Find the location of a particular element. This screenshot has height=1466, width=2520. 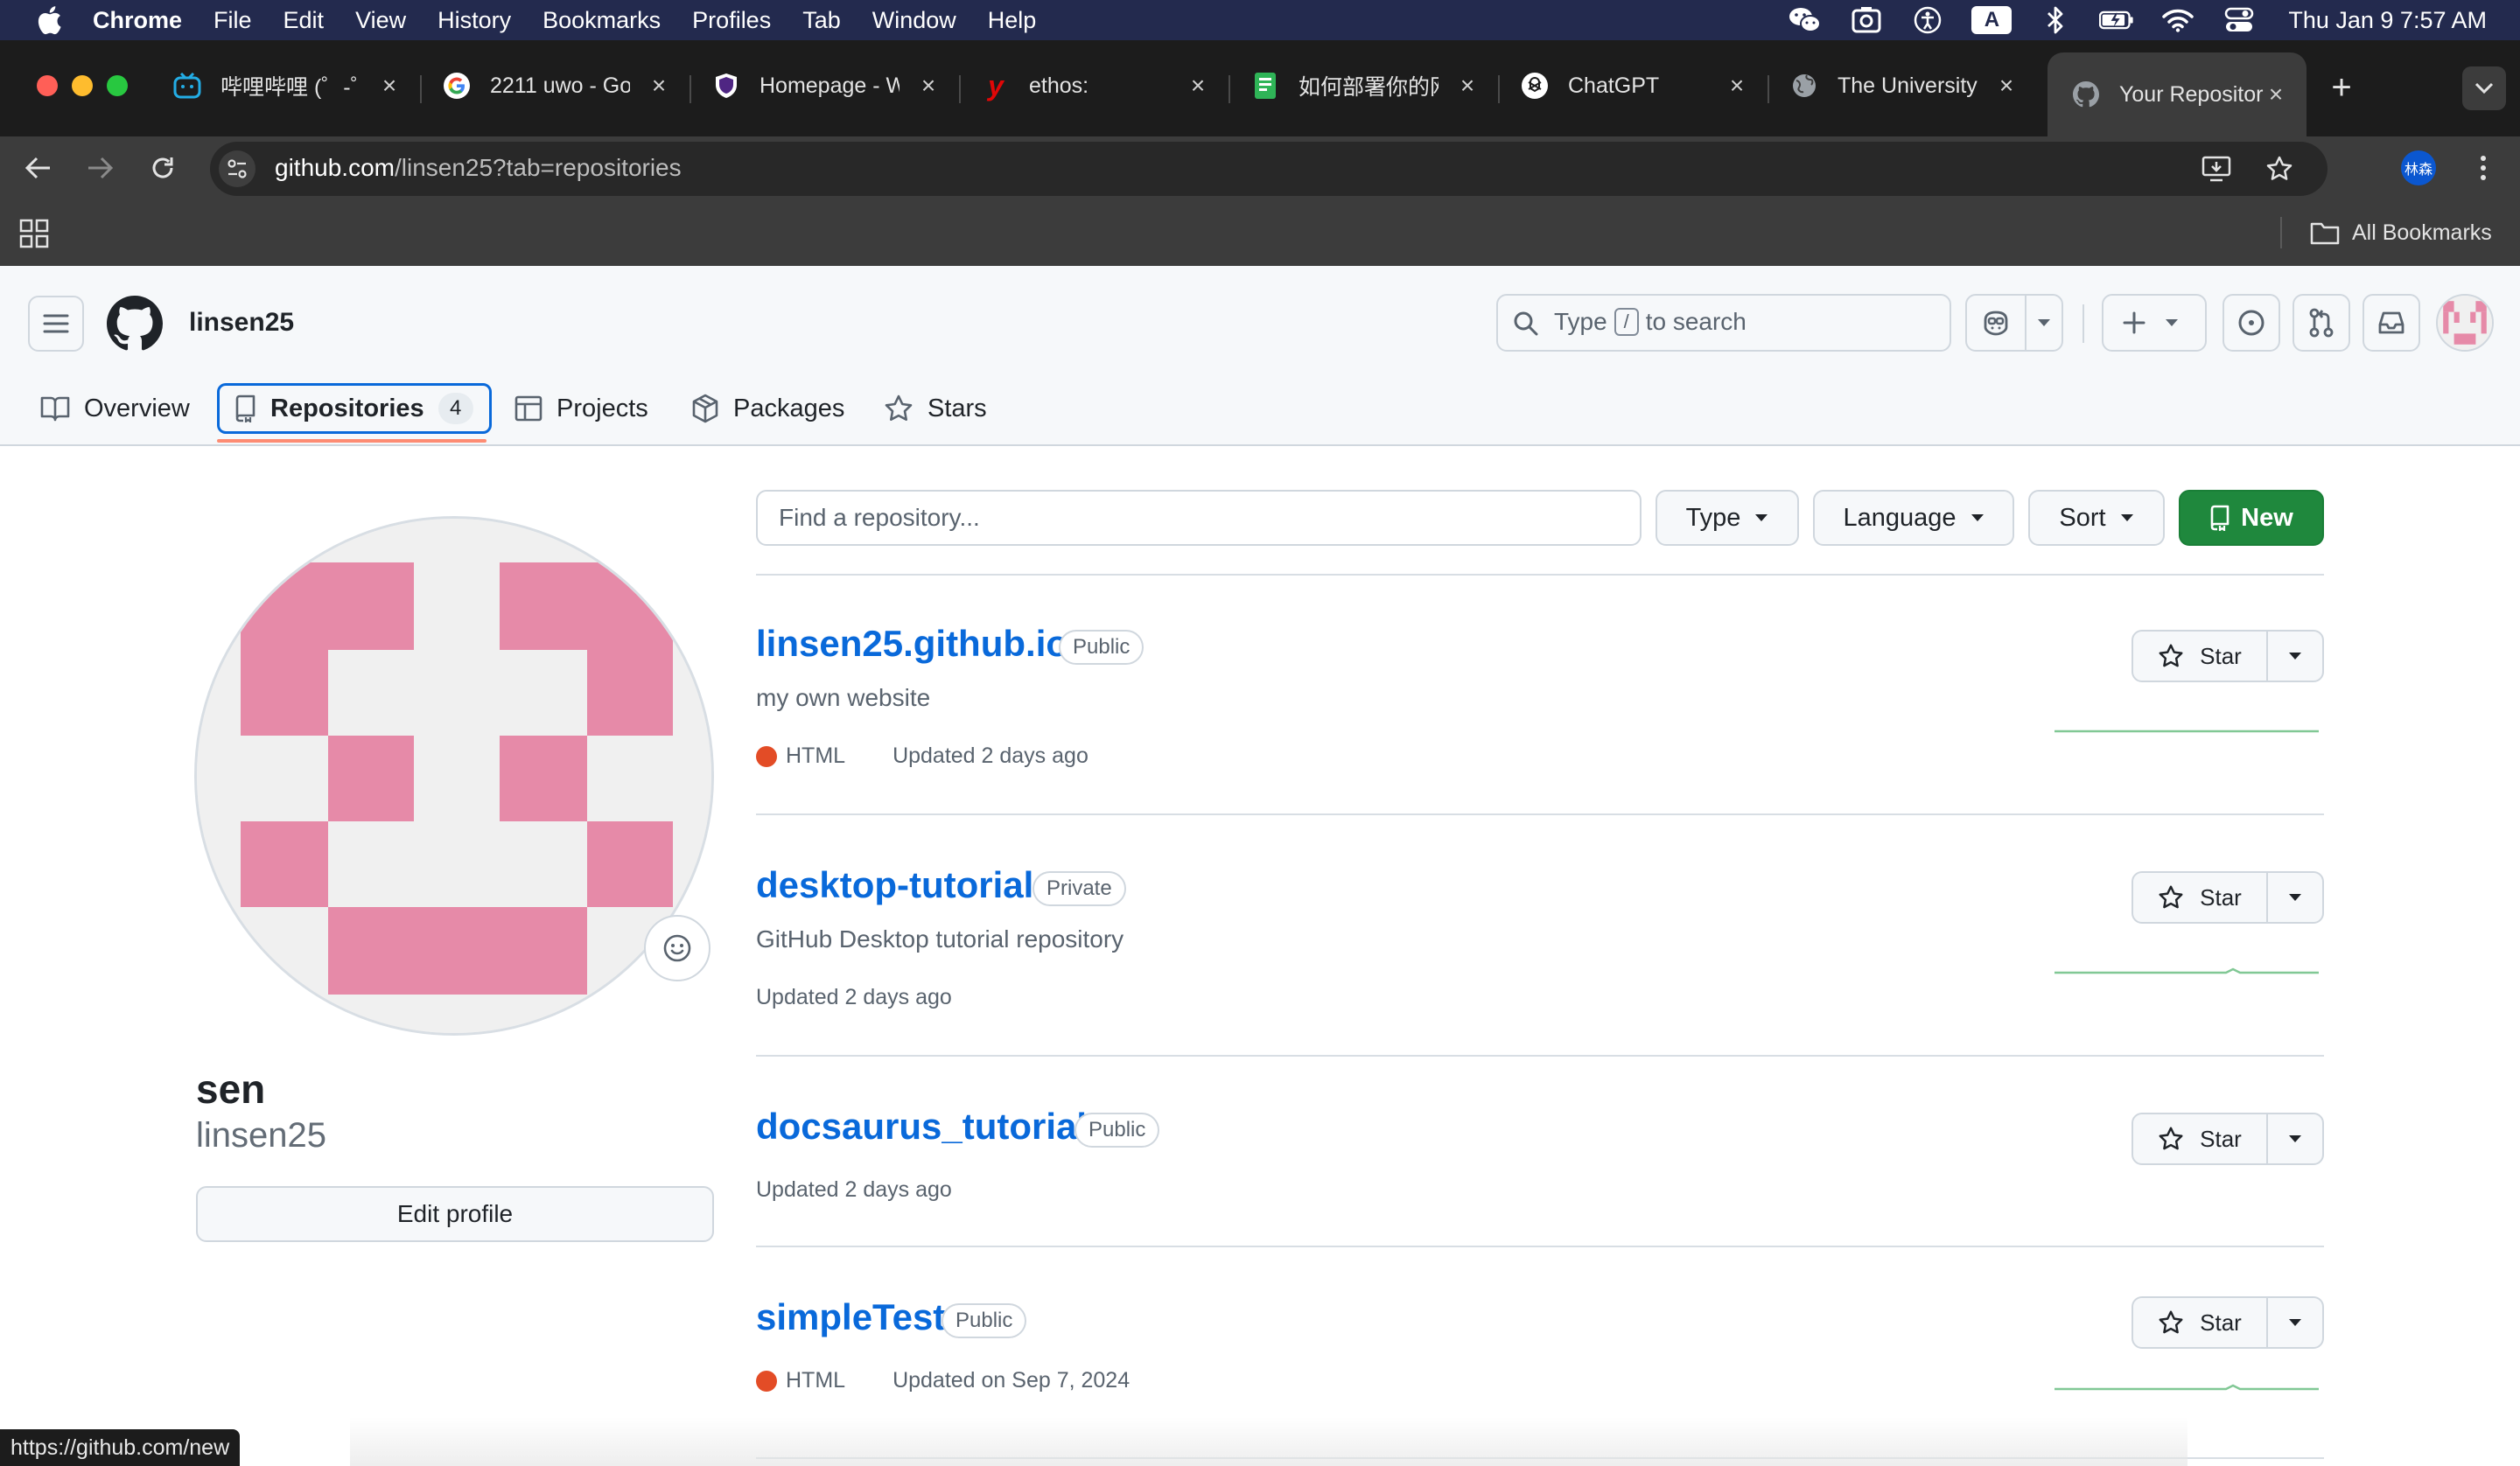

tab-ethos: y ethos: × is located at coordinates (1096, 86).